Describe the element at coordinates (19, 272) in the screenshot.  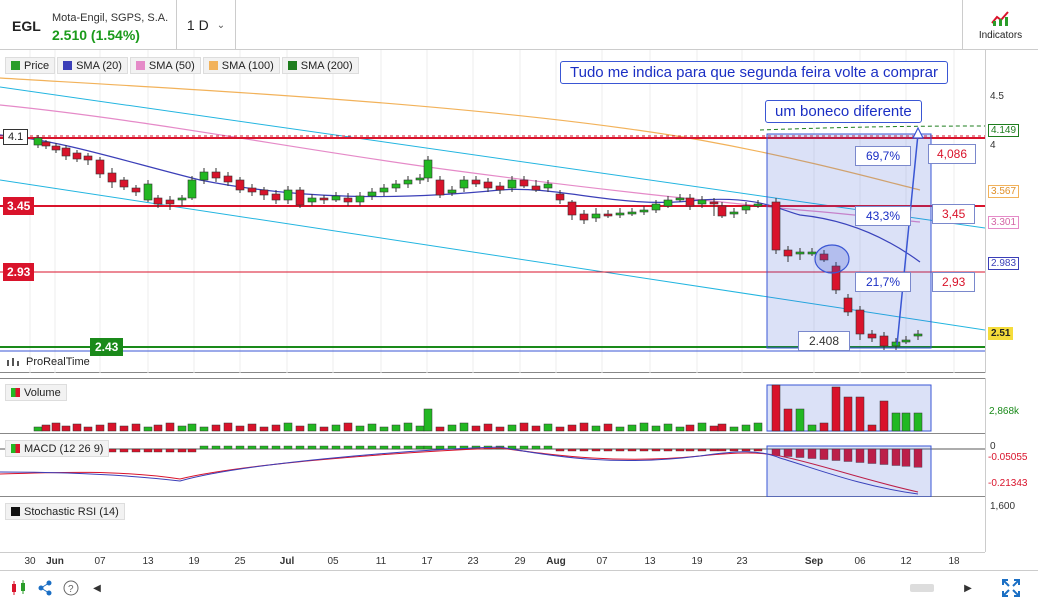
I see `level-label-293: 2.93` at that location.